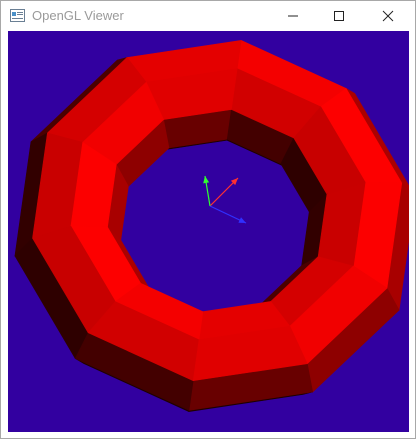 This screenshot has width=416, height=439. What do you see at coordinates (78, 15) in the screenshot?
I see `window-title: OpenGL Viewer` at bounding box center [78, 15].